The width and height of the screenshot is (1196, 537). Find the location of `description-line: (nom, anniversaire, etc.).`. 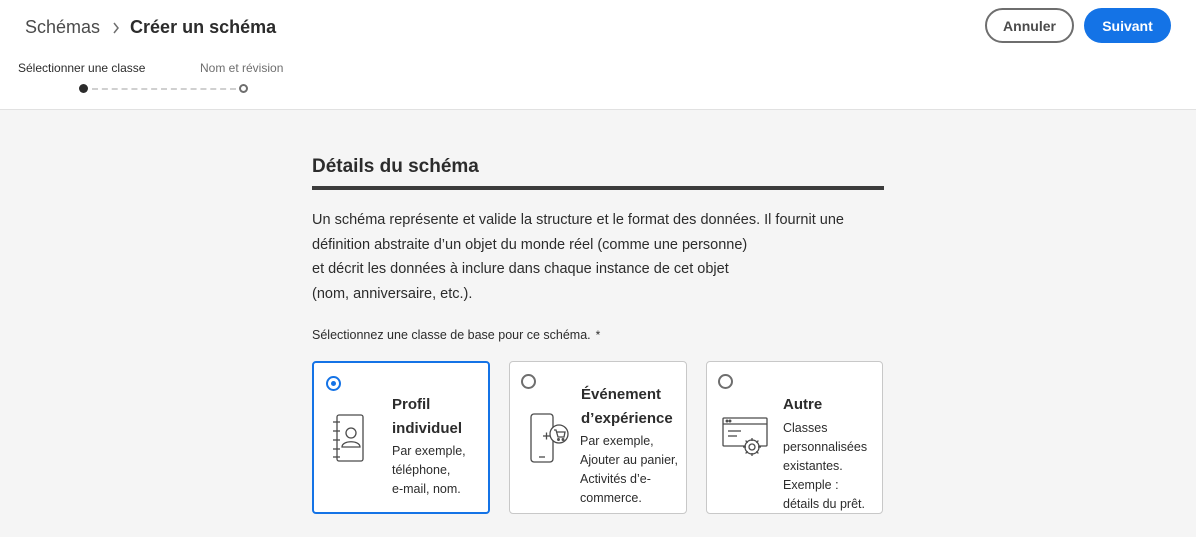

description-line: (nom, anniversaire, etc.). is located at coordinates (392, 293).